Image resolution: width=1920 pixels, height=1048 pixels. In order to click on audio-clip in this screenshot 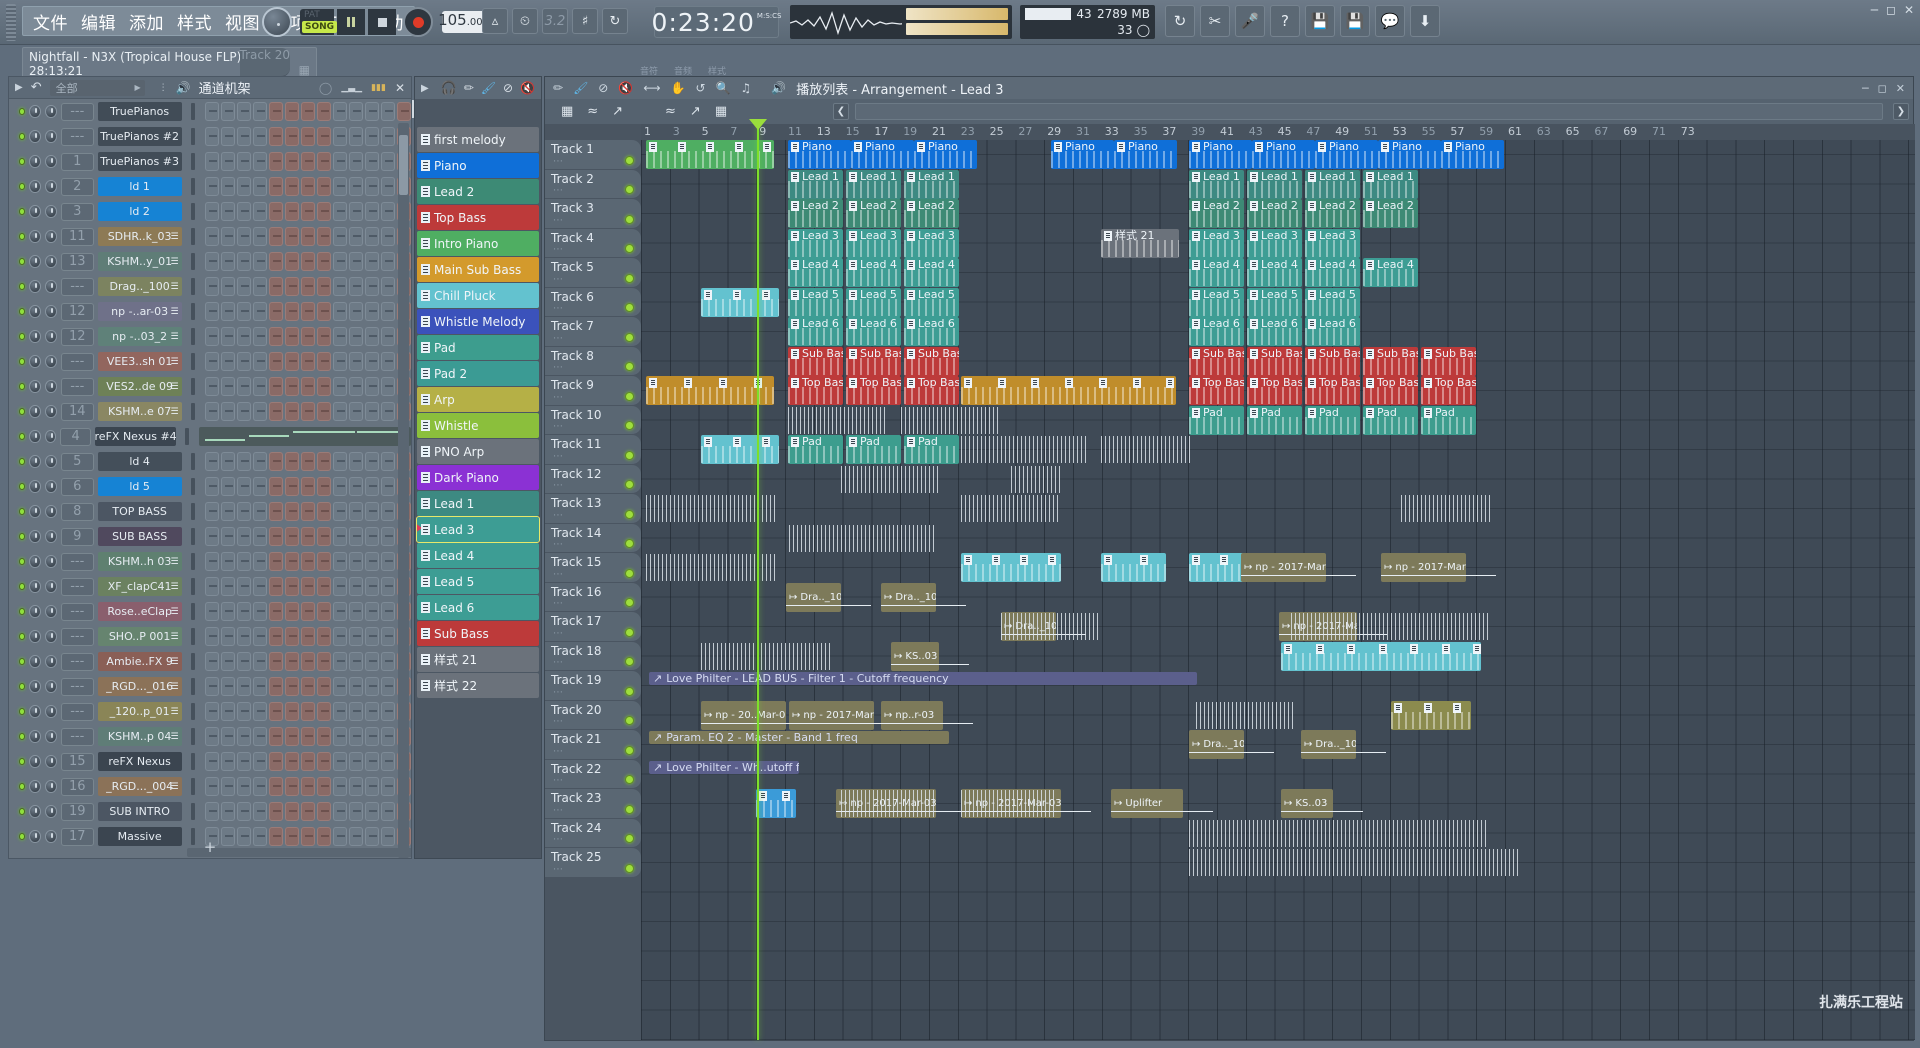, I will do `click(951, 420)`.